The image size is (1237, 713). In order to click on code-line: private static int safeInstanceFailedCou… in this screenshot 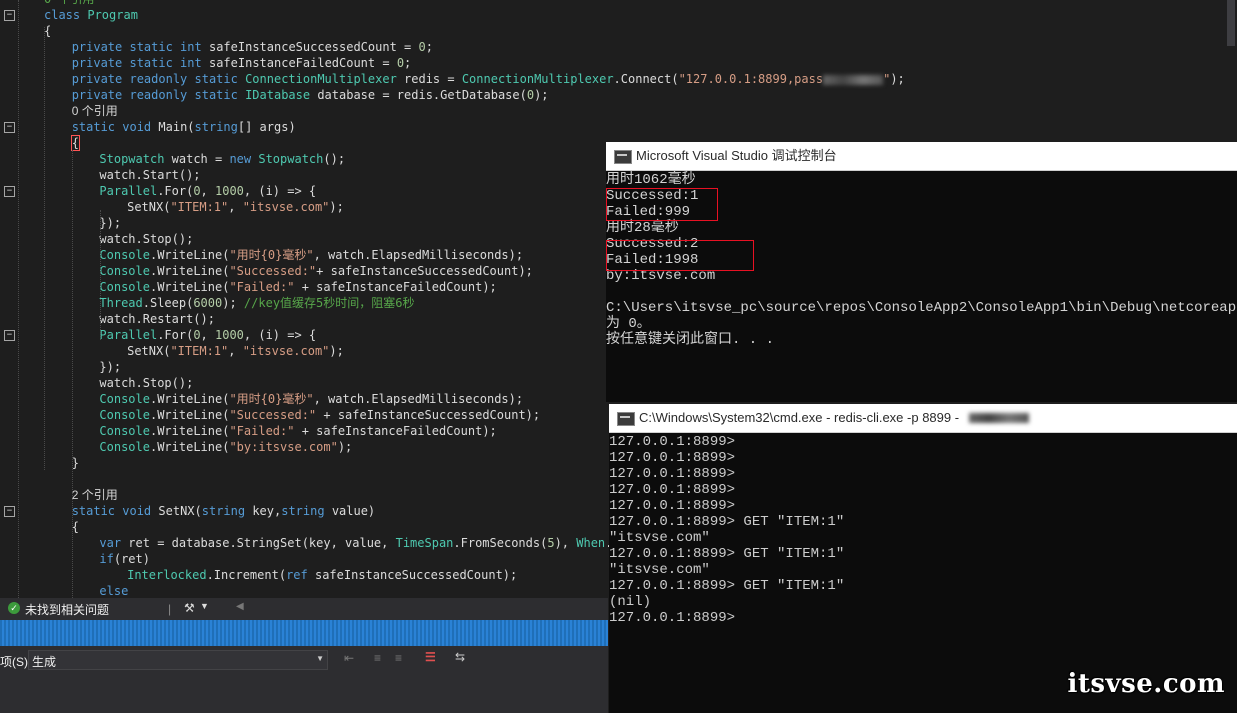, I will do `click(615, 63)`.